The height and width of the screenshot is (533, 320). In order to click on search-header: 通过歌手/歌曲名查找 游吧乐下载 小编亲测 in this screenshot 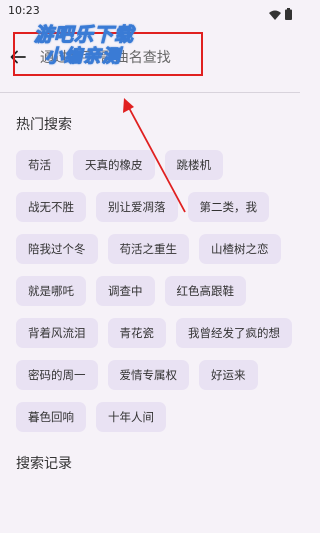, I will do `click(150, 57)`.